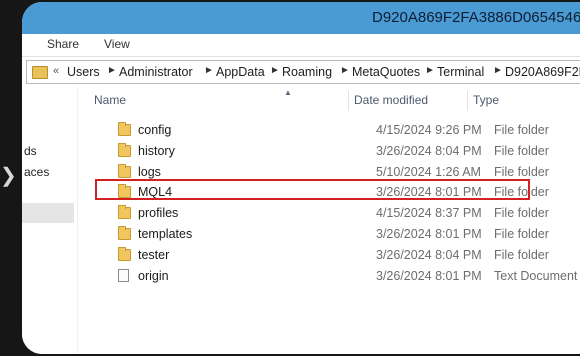  What do you see at coordinates (153, 276) in the screenshot?
I see `file-name: origin` at bounding box center [153, 276].